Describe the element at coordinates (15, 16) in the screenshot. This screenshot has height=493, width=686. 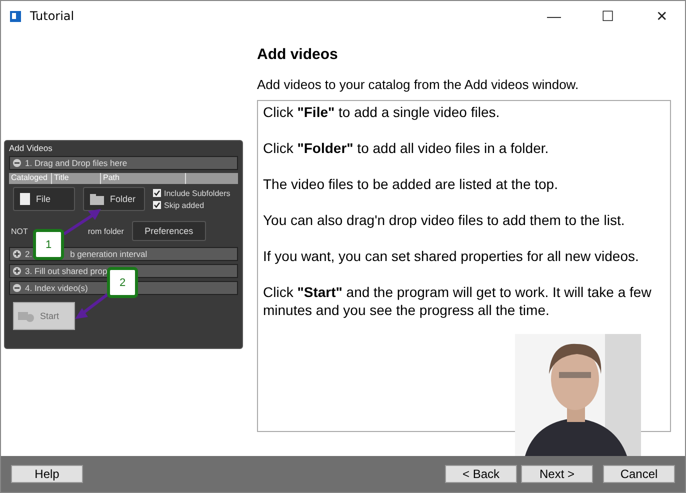
I see `app-icon` at that location.